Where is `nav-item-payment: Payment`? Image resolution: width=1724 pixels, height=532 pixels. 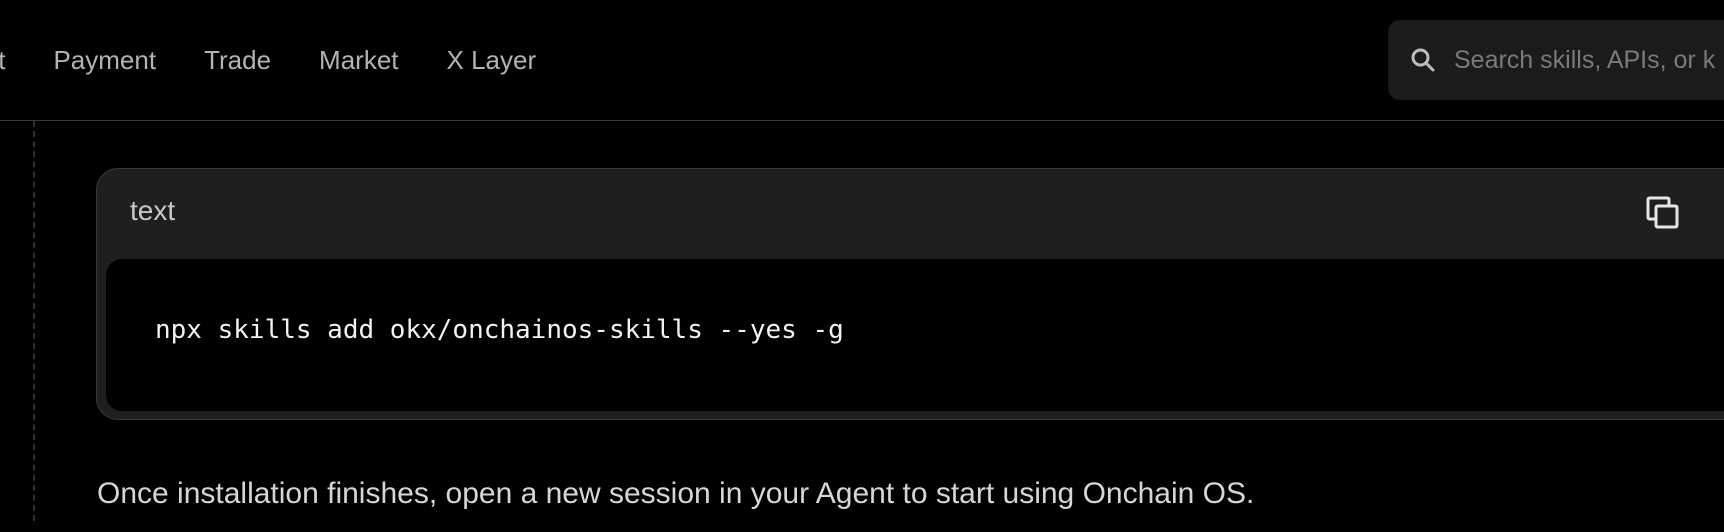 nav-item-payment: Payment is located at coordinates (104, 60).